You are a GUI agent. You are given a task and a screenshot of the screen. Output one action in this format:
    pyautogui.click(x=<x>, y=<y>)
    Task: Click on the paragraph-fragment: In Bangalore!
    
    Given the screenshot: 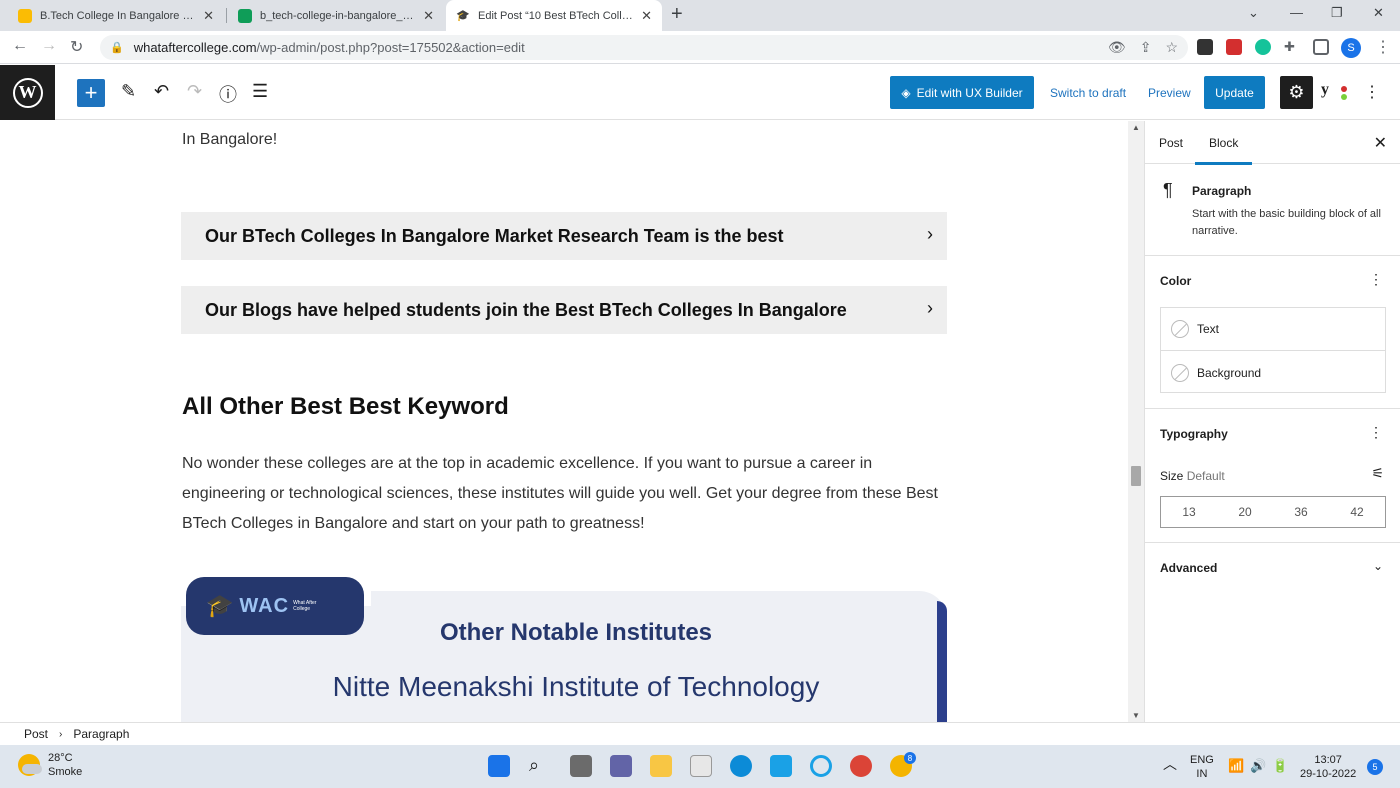 What is the action you would take?
    pyautogui.click(x=229, y=140)
    